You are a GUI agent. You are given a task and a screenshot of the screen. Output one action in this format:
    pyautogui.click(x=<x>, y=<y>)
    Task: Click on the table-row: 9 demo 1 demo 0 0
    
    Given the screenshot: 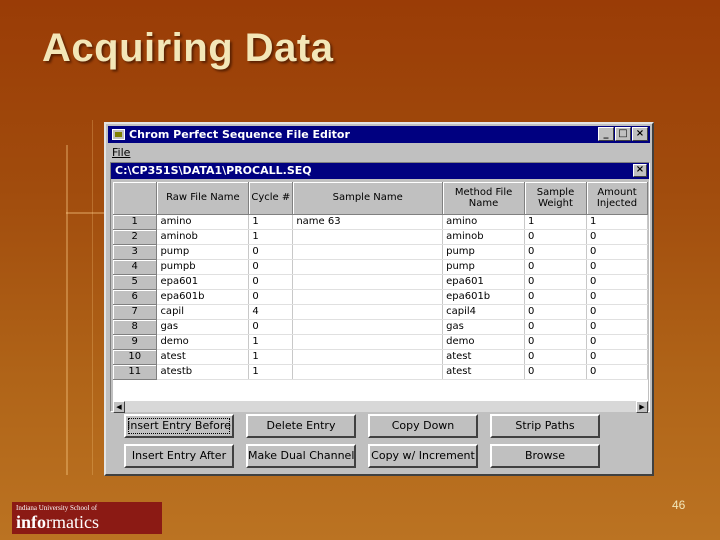 What is the action you would take?
    pyautogui.click(x=380, y=342)
    